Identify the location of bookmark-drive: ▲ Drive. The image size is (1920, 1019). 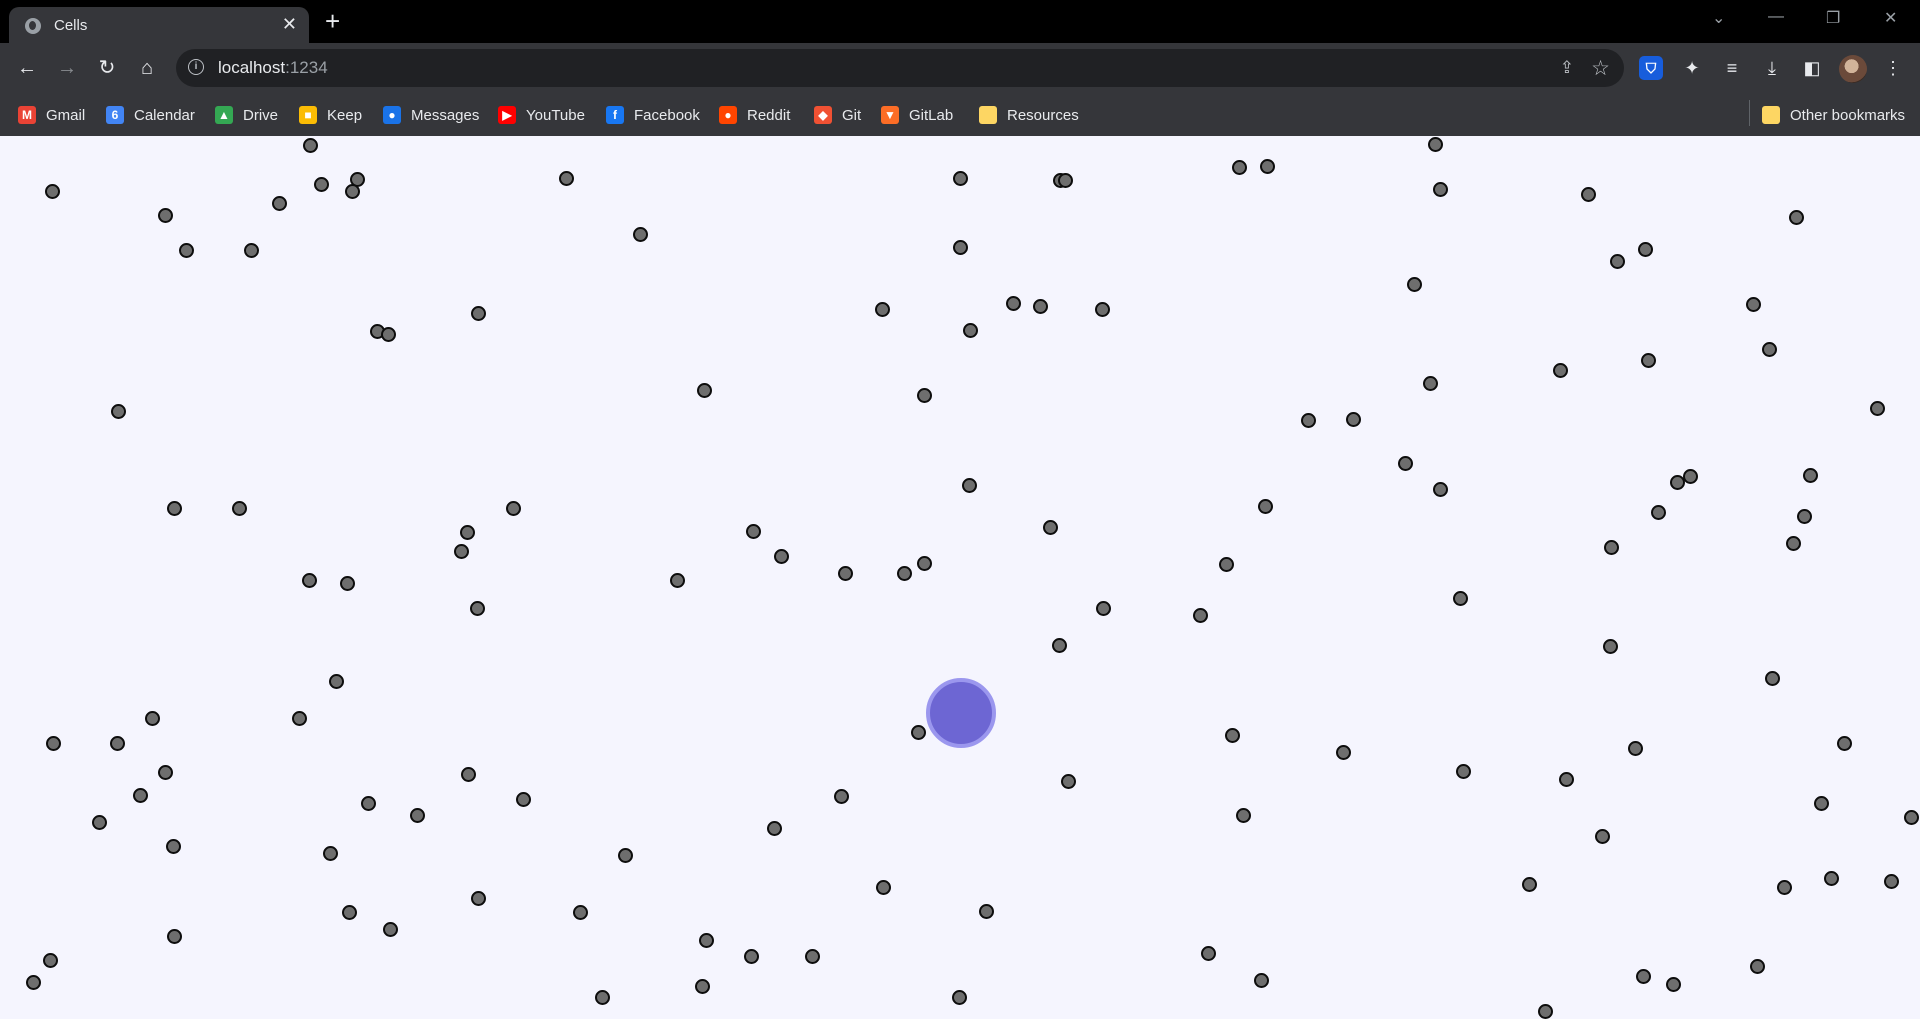
(246, 115).